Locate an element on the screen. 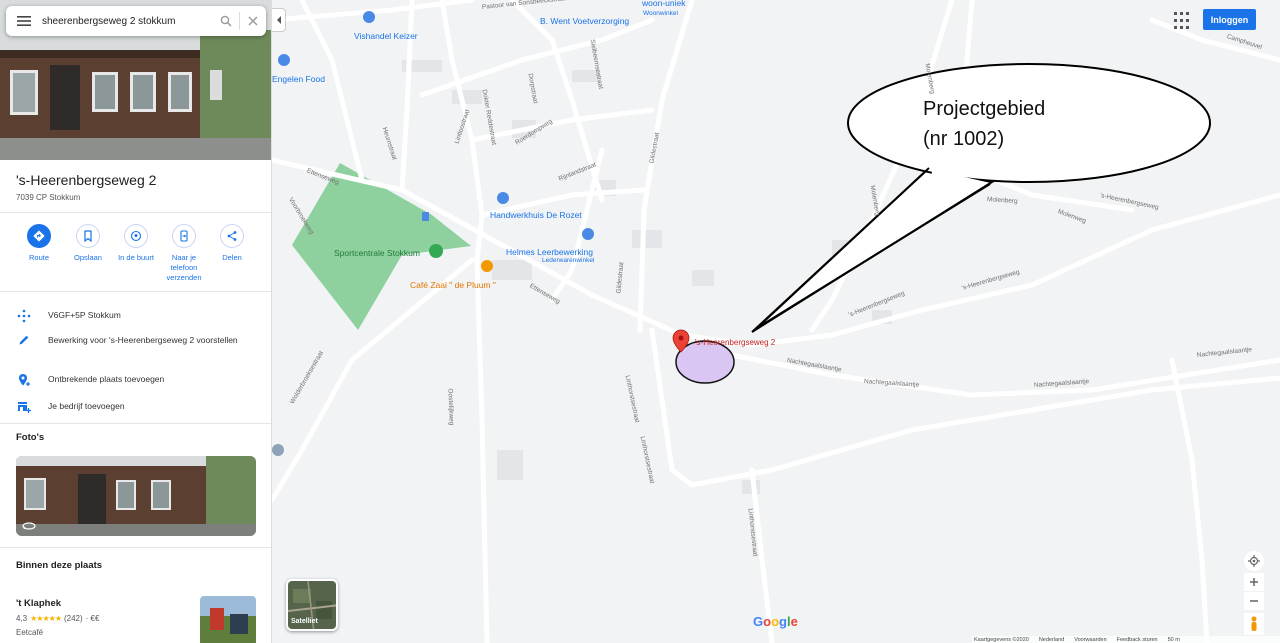 Image resolution: width=1280 pixels, height=643 pixels. terms-link: Voorwaarden is located at coordinates (1090, 640).